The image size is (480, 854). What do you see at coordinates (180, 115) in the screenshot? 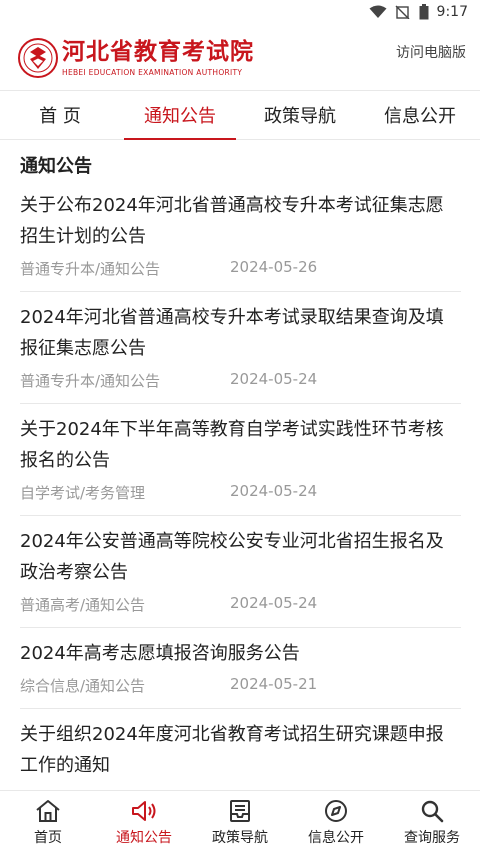
I see `nav-tab-notices: 通知公告` at bounding box center [180, 115].